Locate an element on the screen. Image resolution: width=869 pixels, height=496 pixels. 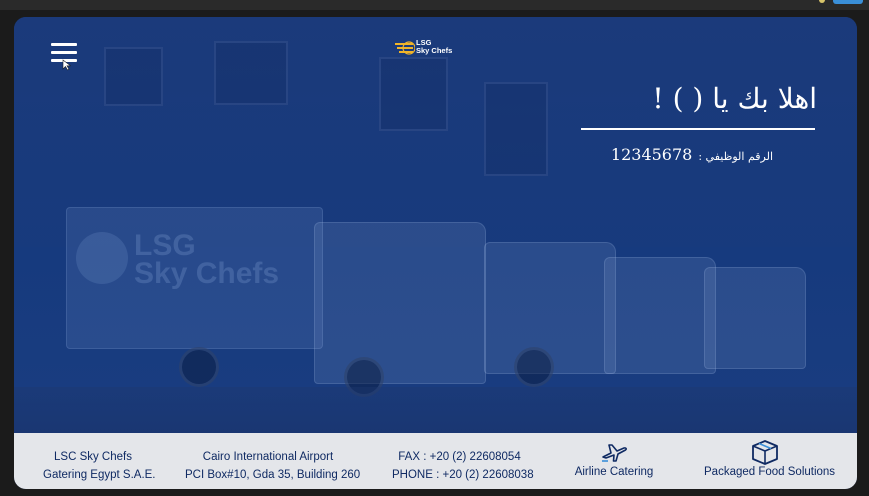
truck-logo-line2: Sky Chefs is located at coordinates (207, 273).